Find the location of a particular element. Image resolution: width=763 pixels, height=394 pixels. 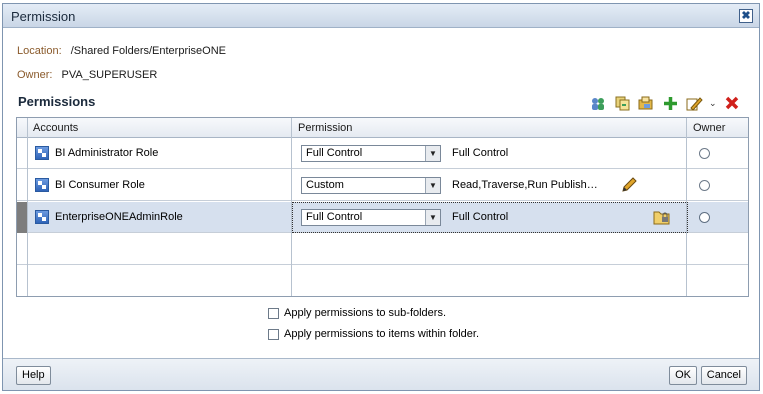

account-name: BI Administrator Role is located at coordinates (107, 153).